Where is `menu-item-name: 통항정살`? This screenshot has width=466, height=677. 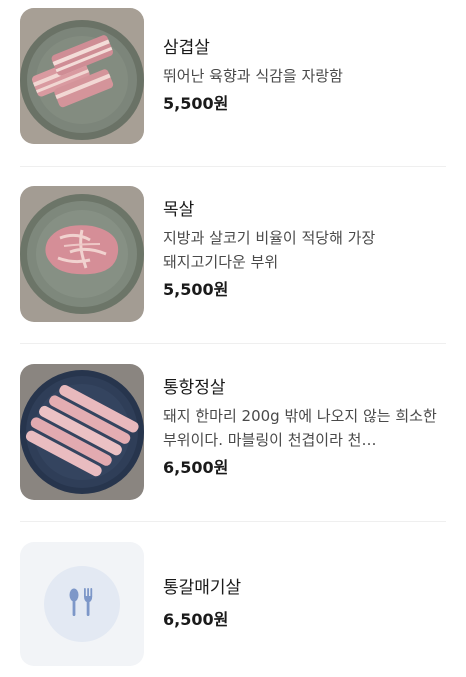 menu-item-name: 통항정살 is located at coordinates (194, 388).